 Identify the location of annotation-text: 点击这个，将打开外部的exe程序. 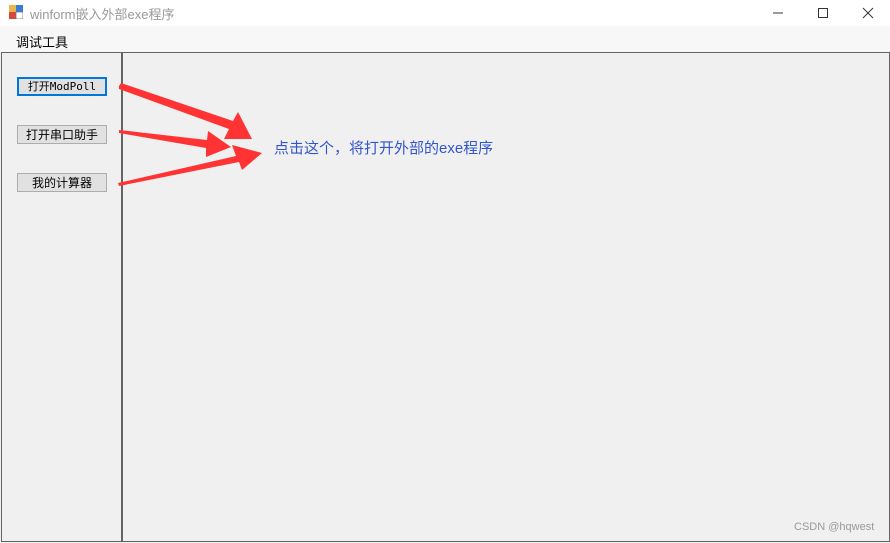
(384, 148).